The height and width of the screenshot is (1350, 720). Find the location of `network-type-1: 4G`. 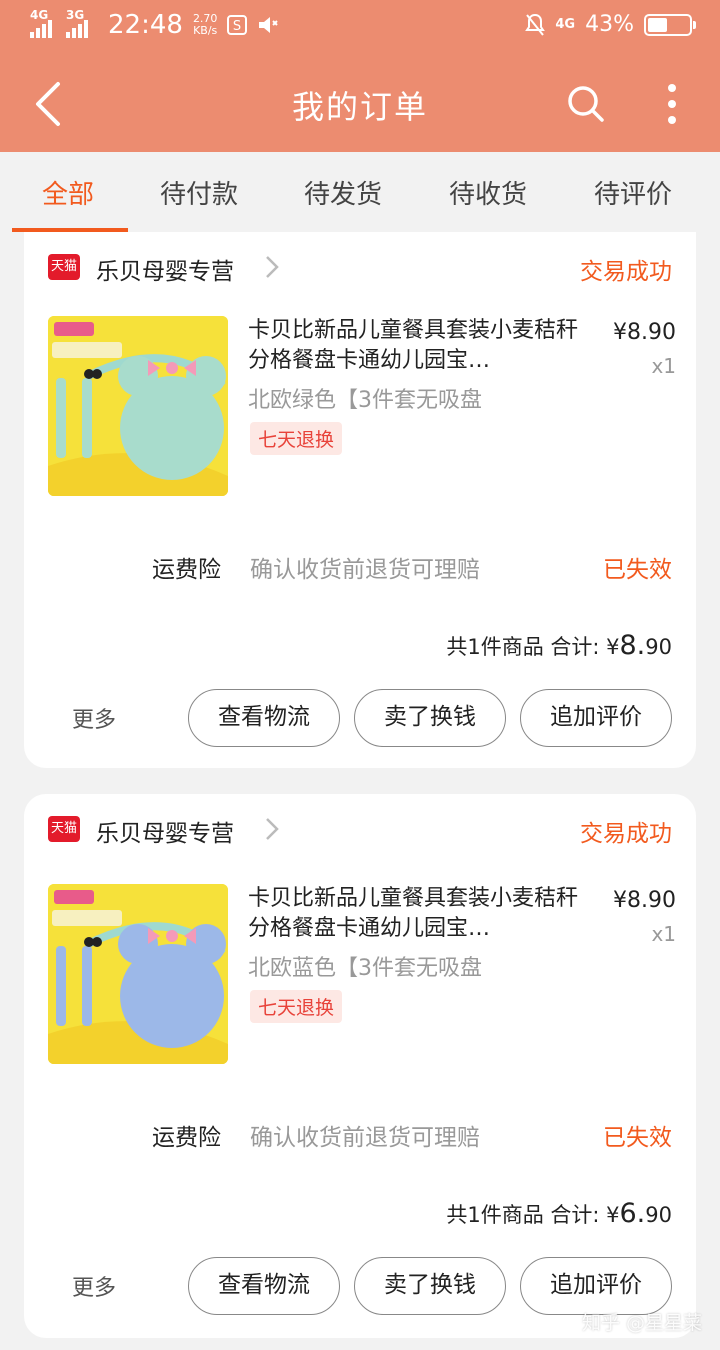

network-type-1: 4G is located at coordinates (39, 15).